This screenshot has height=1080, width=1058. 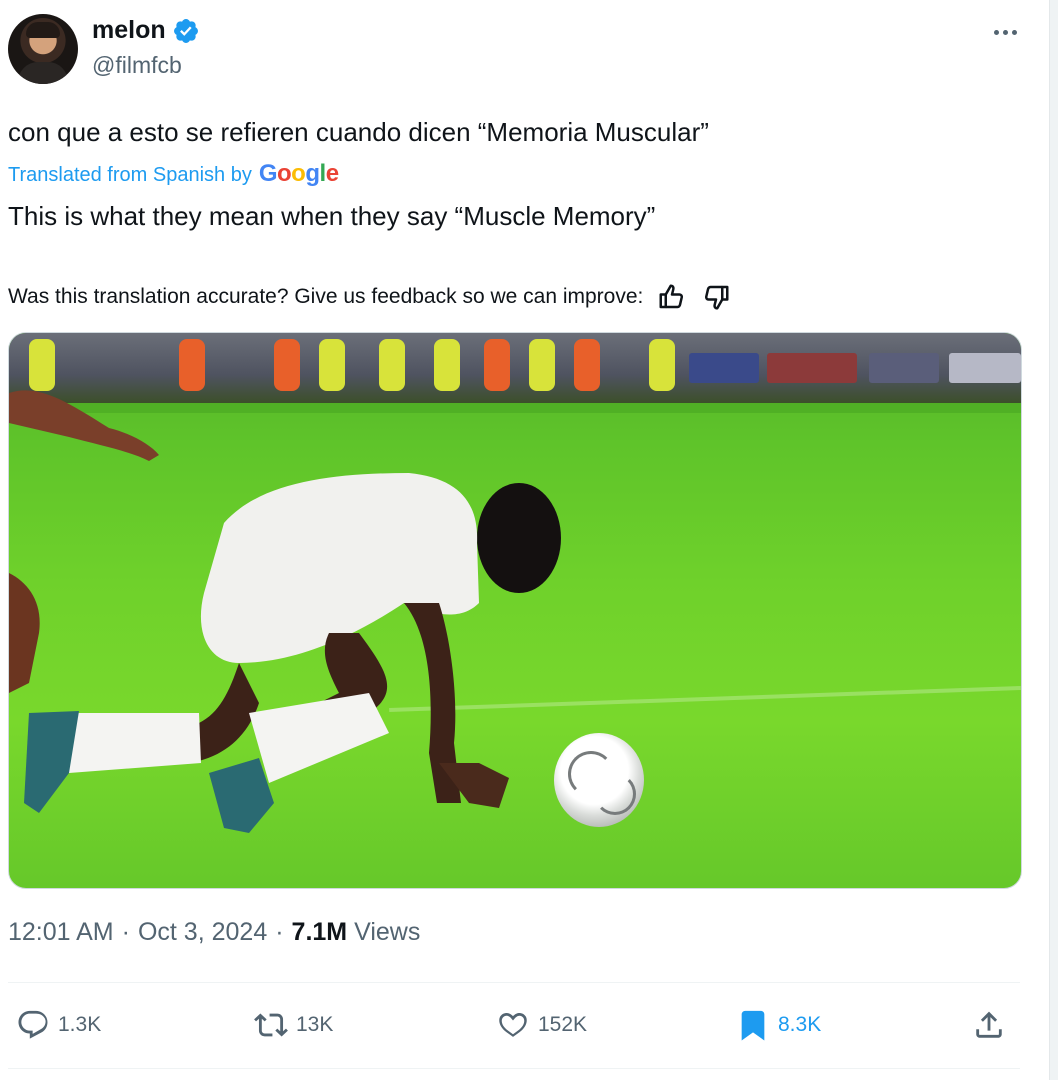 I want to click on reply-count: 1.3K, so click(x=80, y=1024).